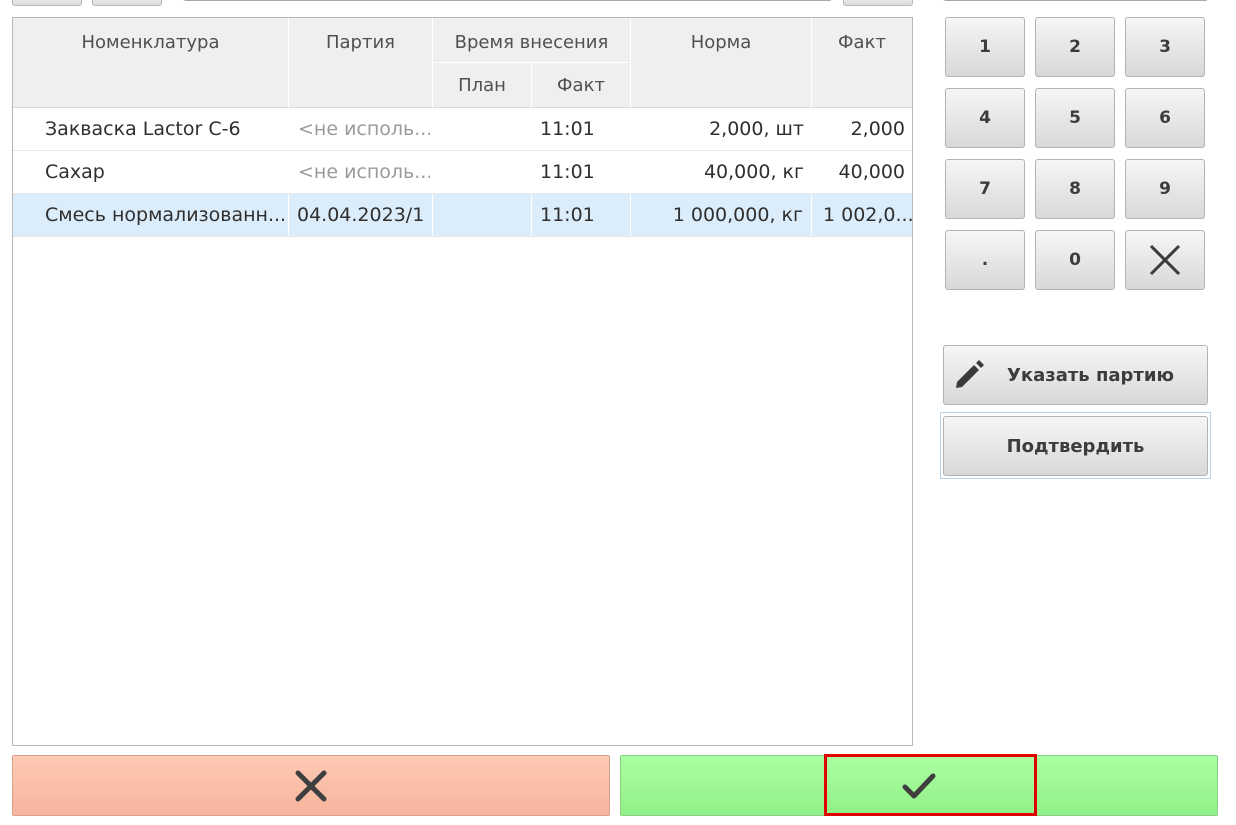 This screenshot has width=1236, height=825. What do you see at coordinates (1075, 0) in the screenshot?
I see `top-right-field` at bounding box center [1075, 0].